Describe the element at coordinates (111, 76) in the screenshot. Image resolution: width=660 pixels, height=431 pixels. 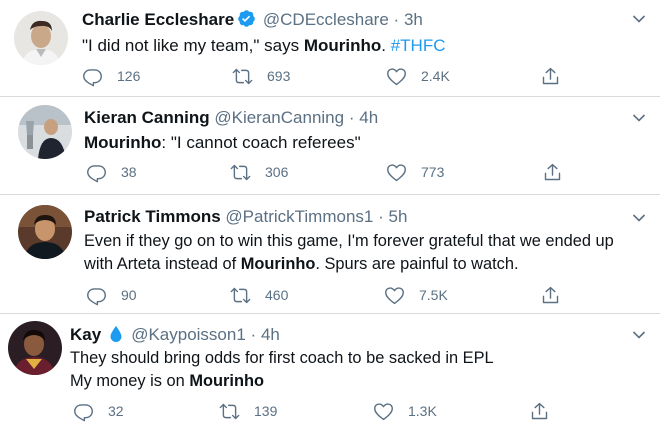
I see `reply-button: 126` at that location.